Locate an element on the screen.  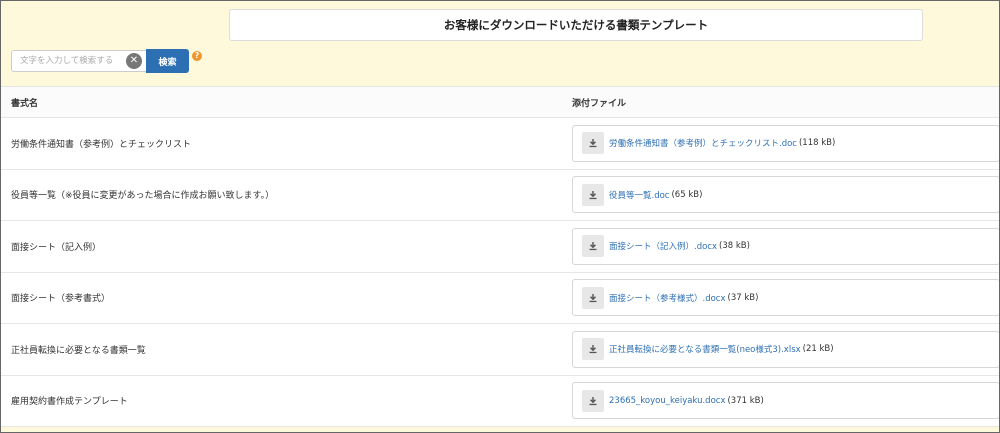
column-header-name: 書式名 is located at coordinates (25, 103).